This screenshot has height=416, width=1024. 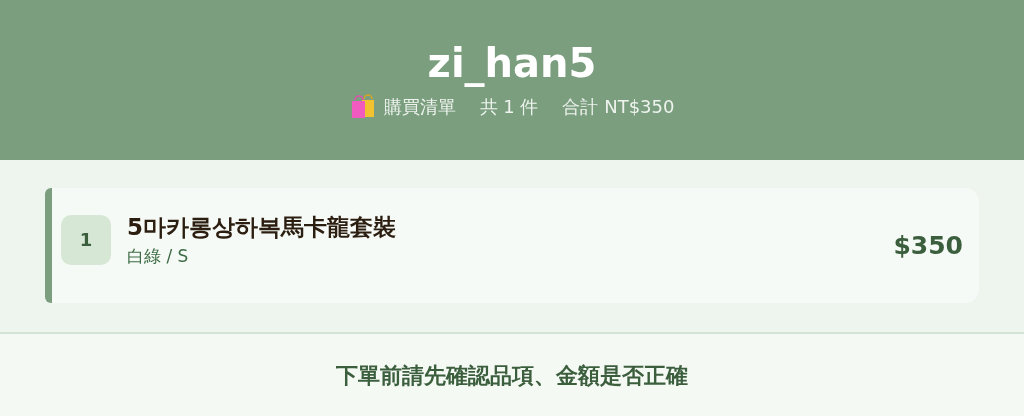 I want to click on user-name: zi_han5, so click(x=512, y=62).